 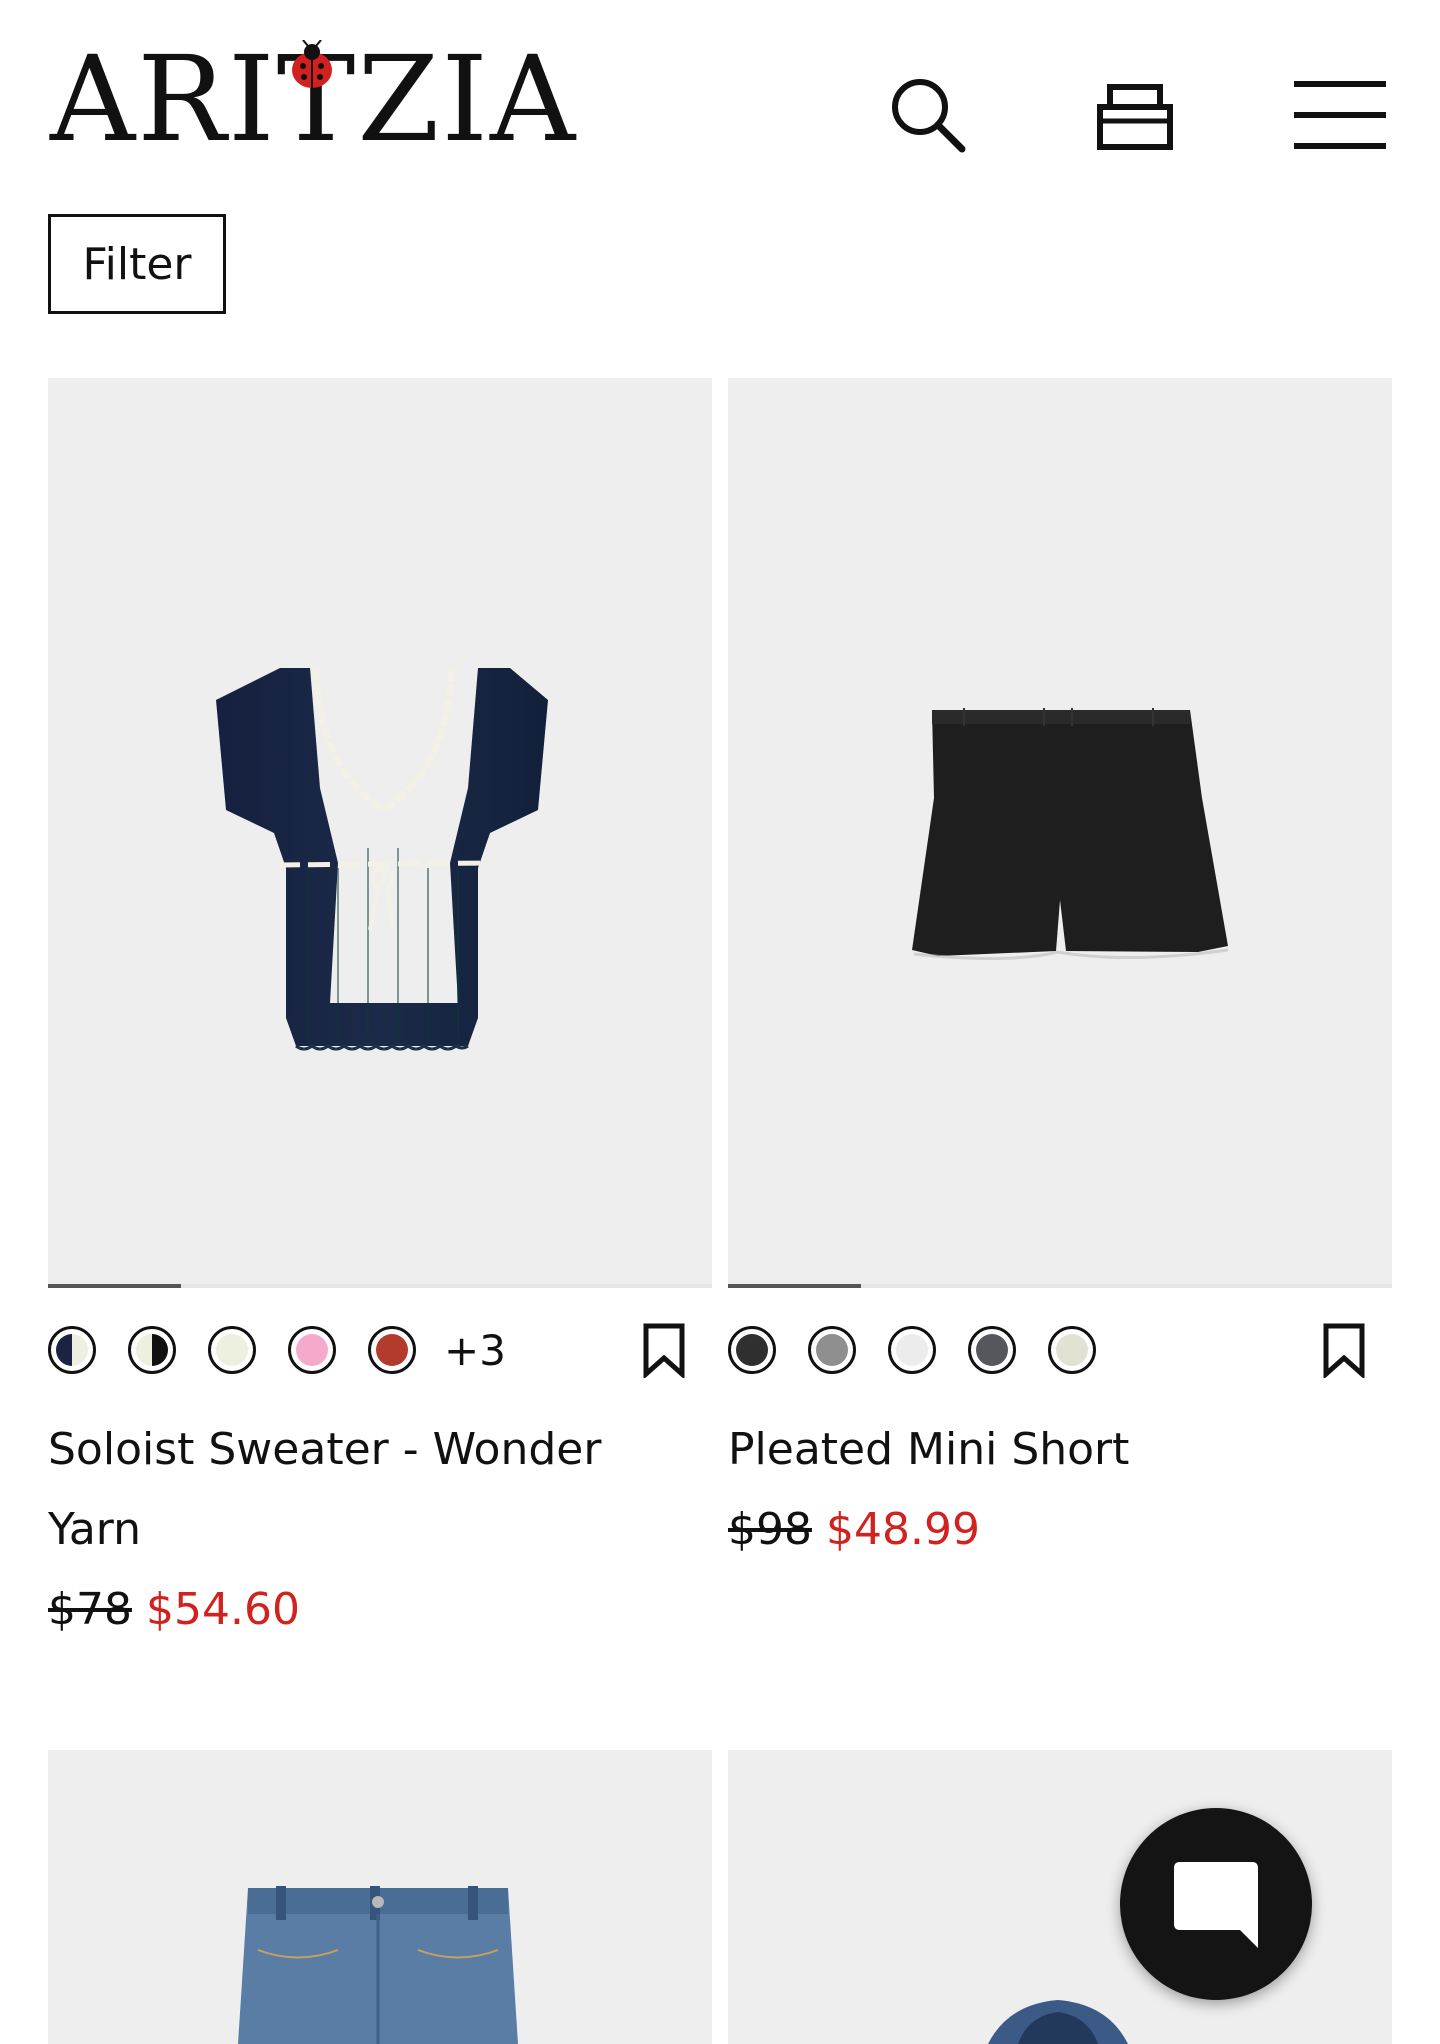 I want to click on color-swatches, so click(x=928, y=1350).